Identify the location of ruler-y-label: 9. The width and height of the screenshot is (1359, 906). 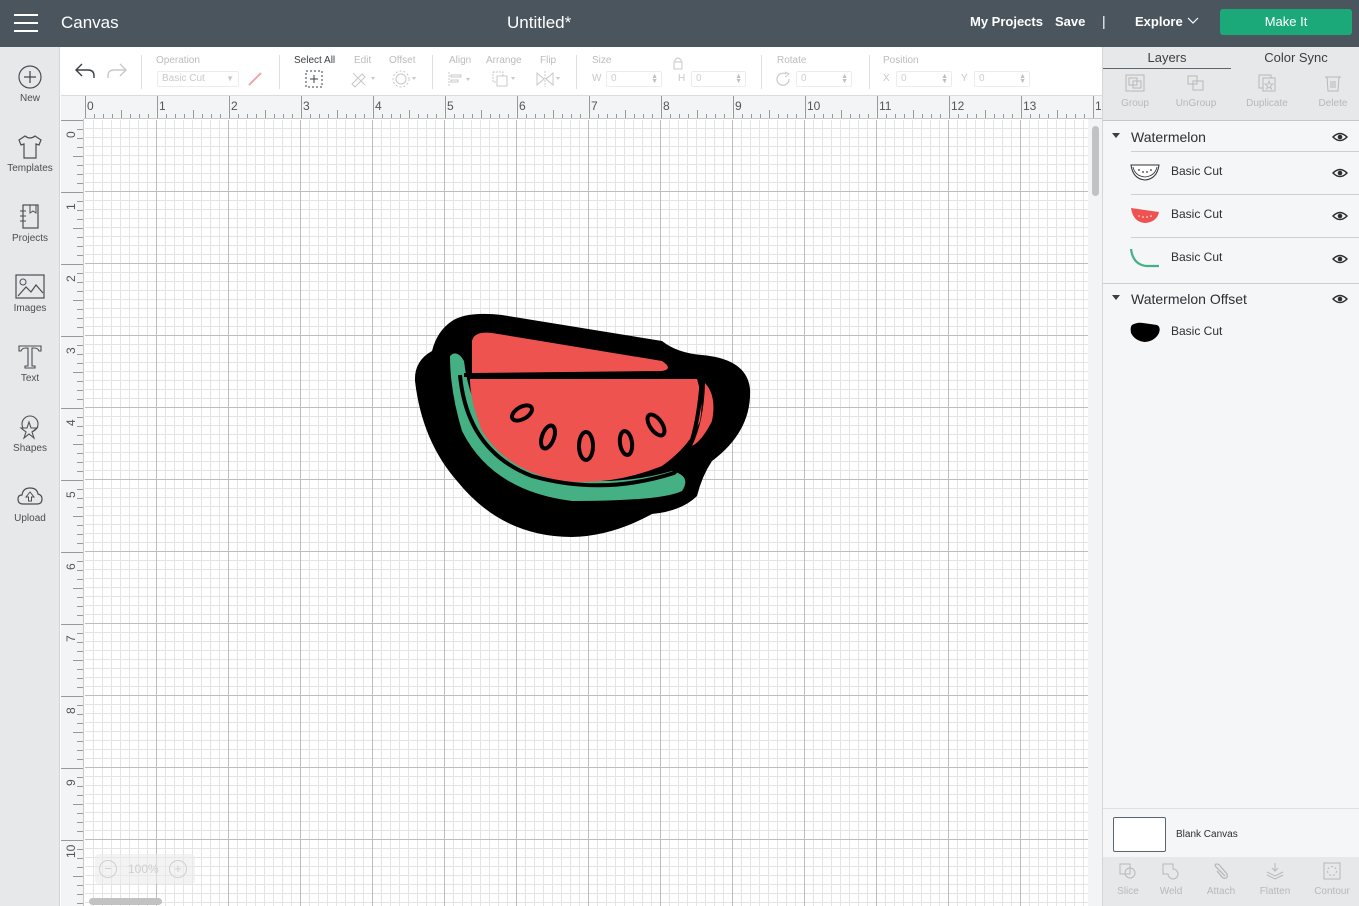
(71, 782).